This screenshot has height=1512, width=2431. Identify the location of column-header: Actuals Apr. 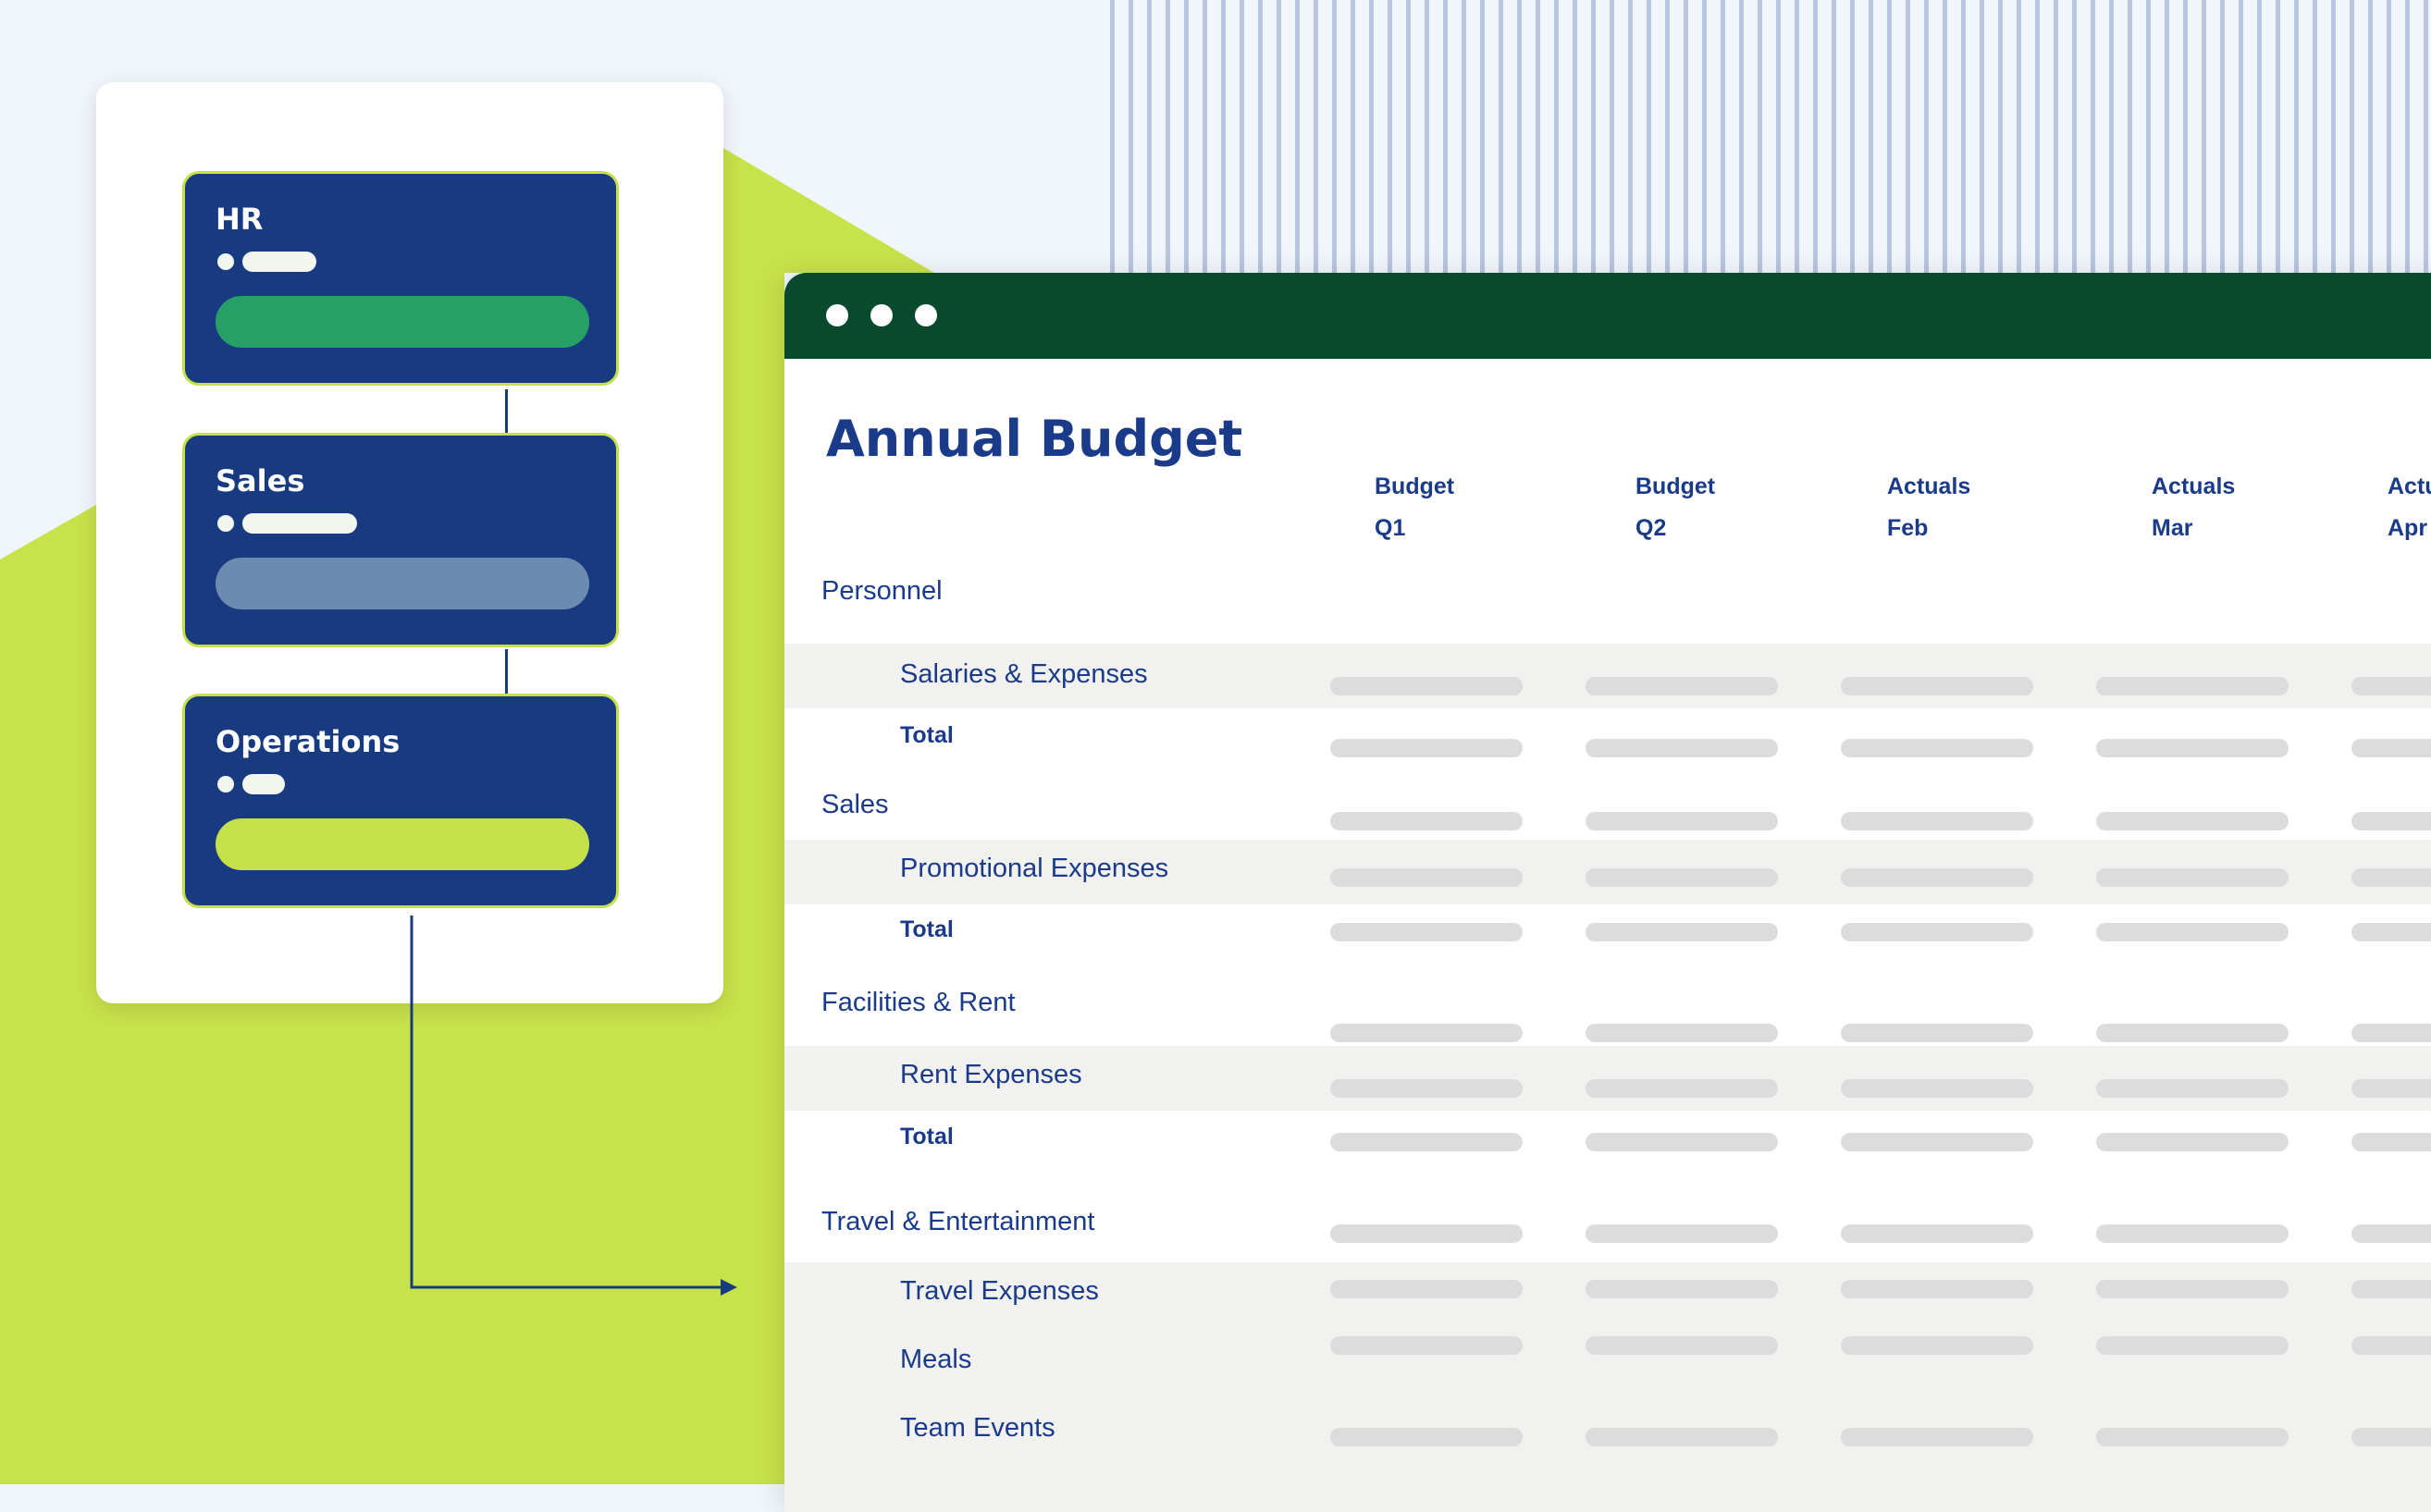
(2409, 507).